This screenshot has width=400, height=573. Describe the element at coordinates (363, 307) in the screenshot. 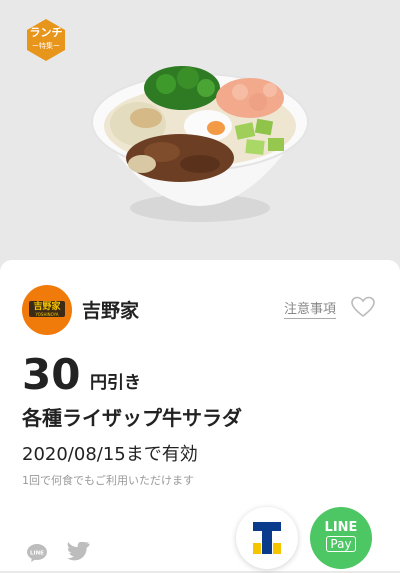

I see `heart-icon` at that location.